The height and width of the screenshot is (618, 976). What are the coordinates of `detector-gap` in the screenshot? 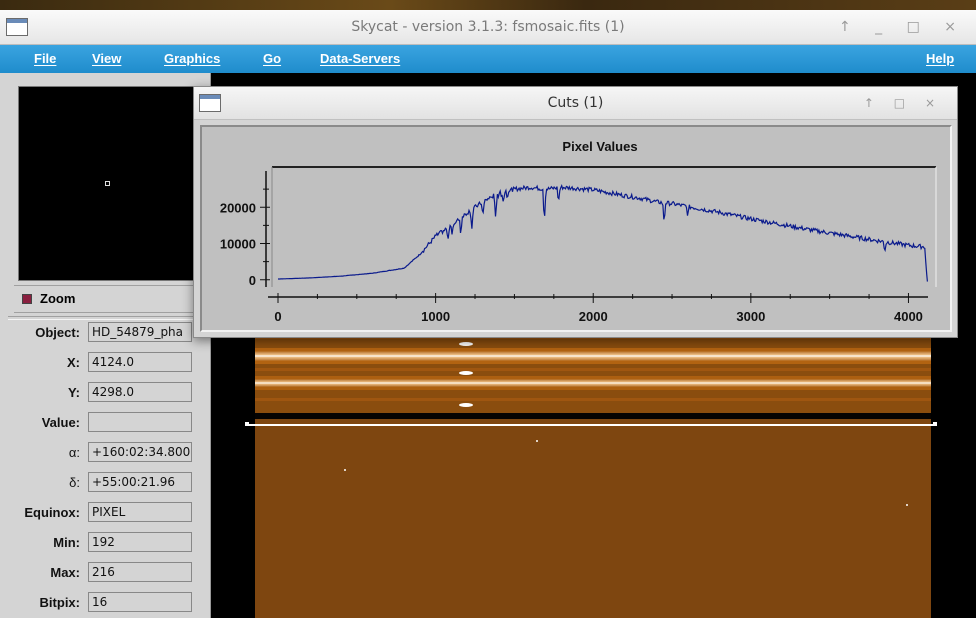 It's located at (593, 416).